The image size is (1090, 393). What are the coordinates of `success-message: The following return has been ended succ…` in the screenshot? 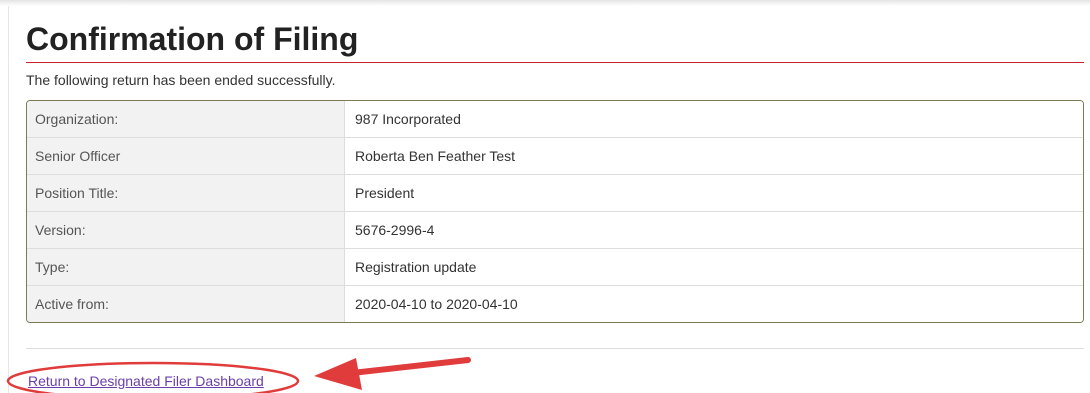 It's located at (181, 80).